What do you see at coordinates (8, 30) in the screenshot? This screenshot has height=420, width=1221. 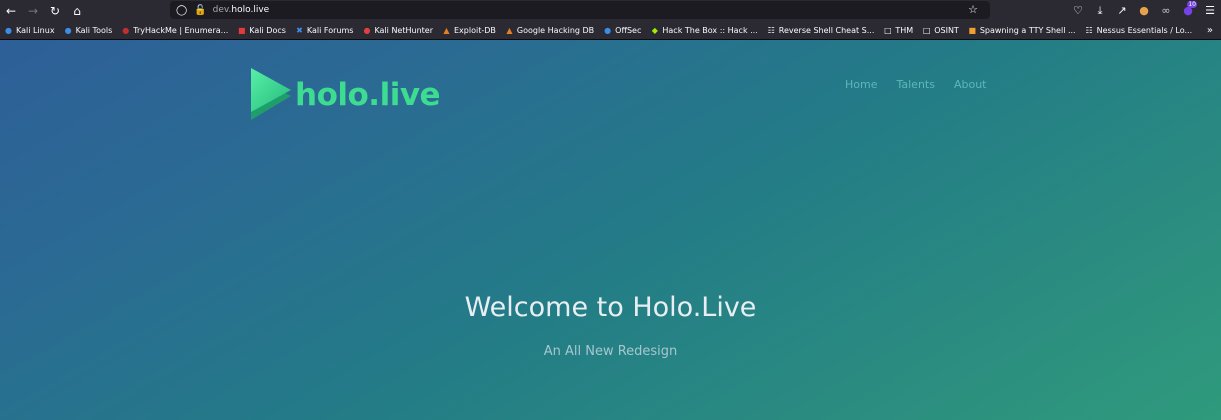 I see `kali-dragon-icon: ●` at bounding box center [8, 30].